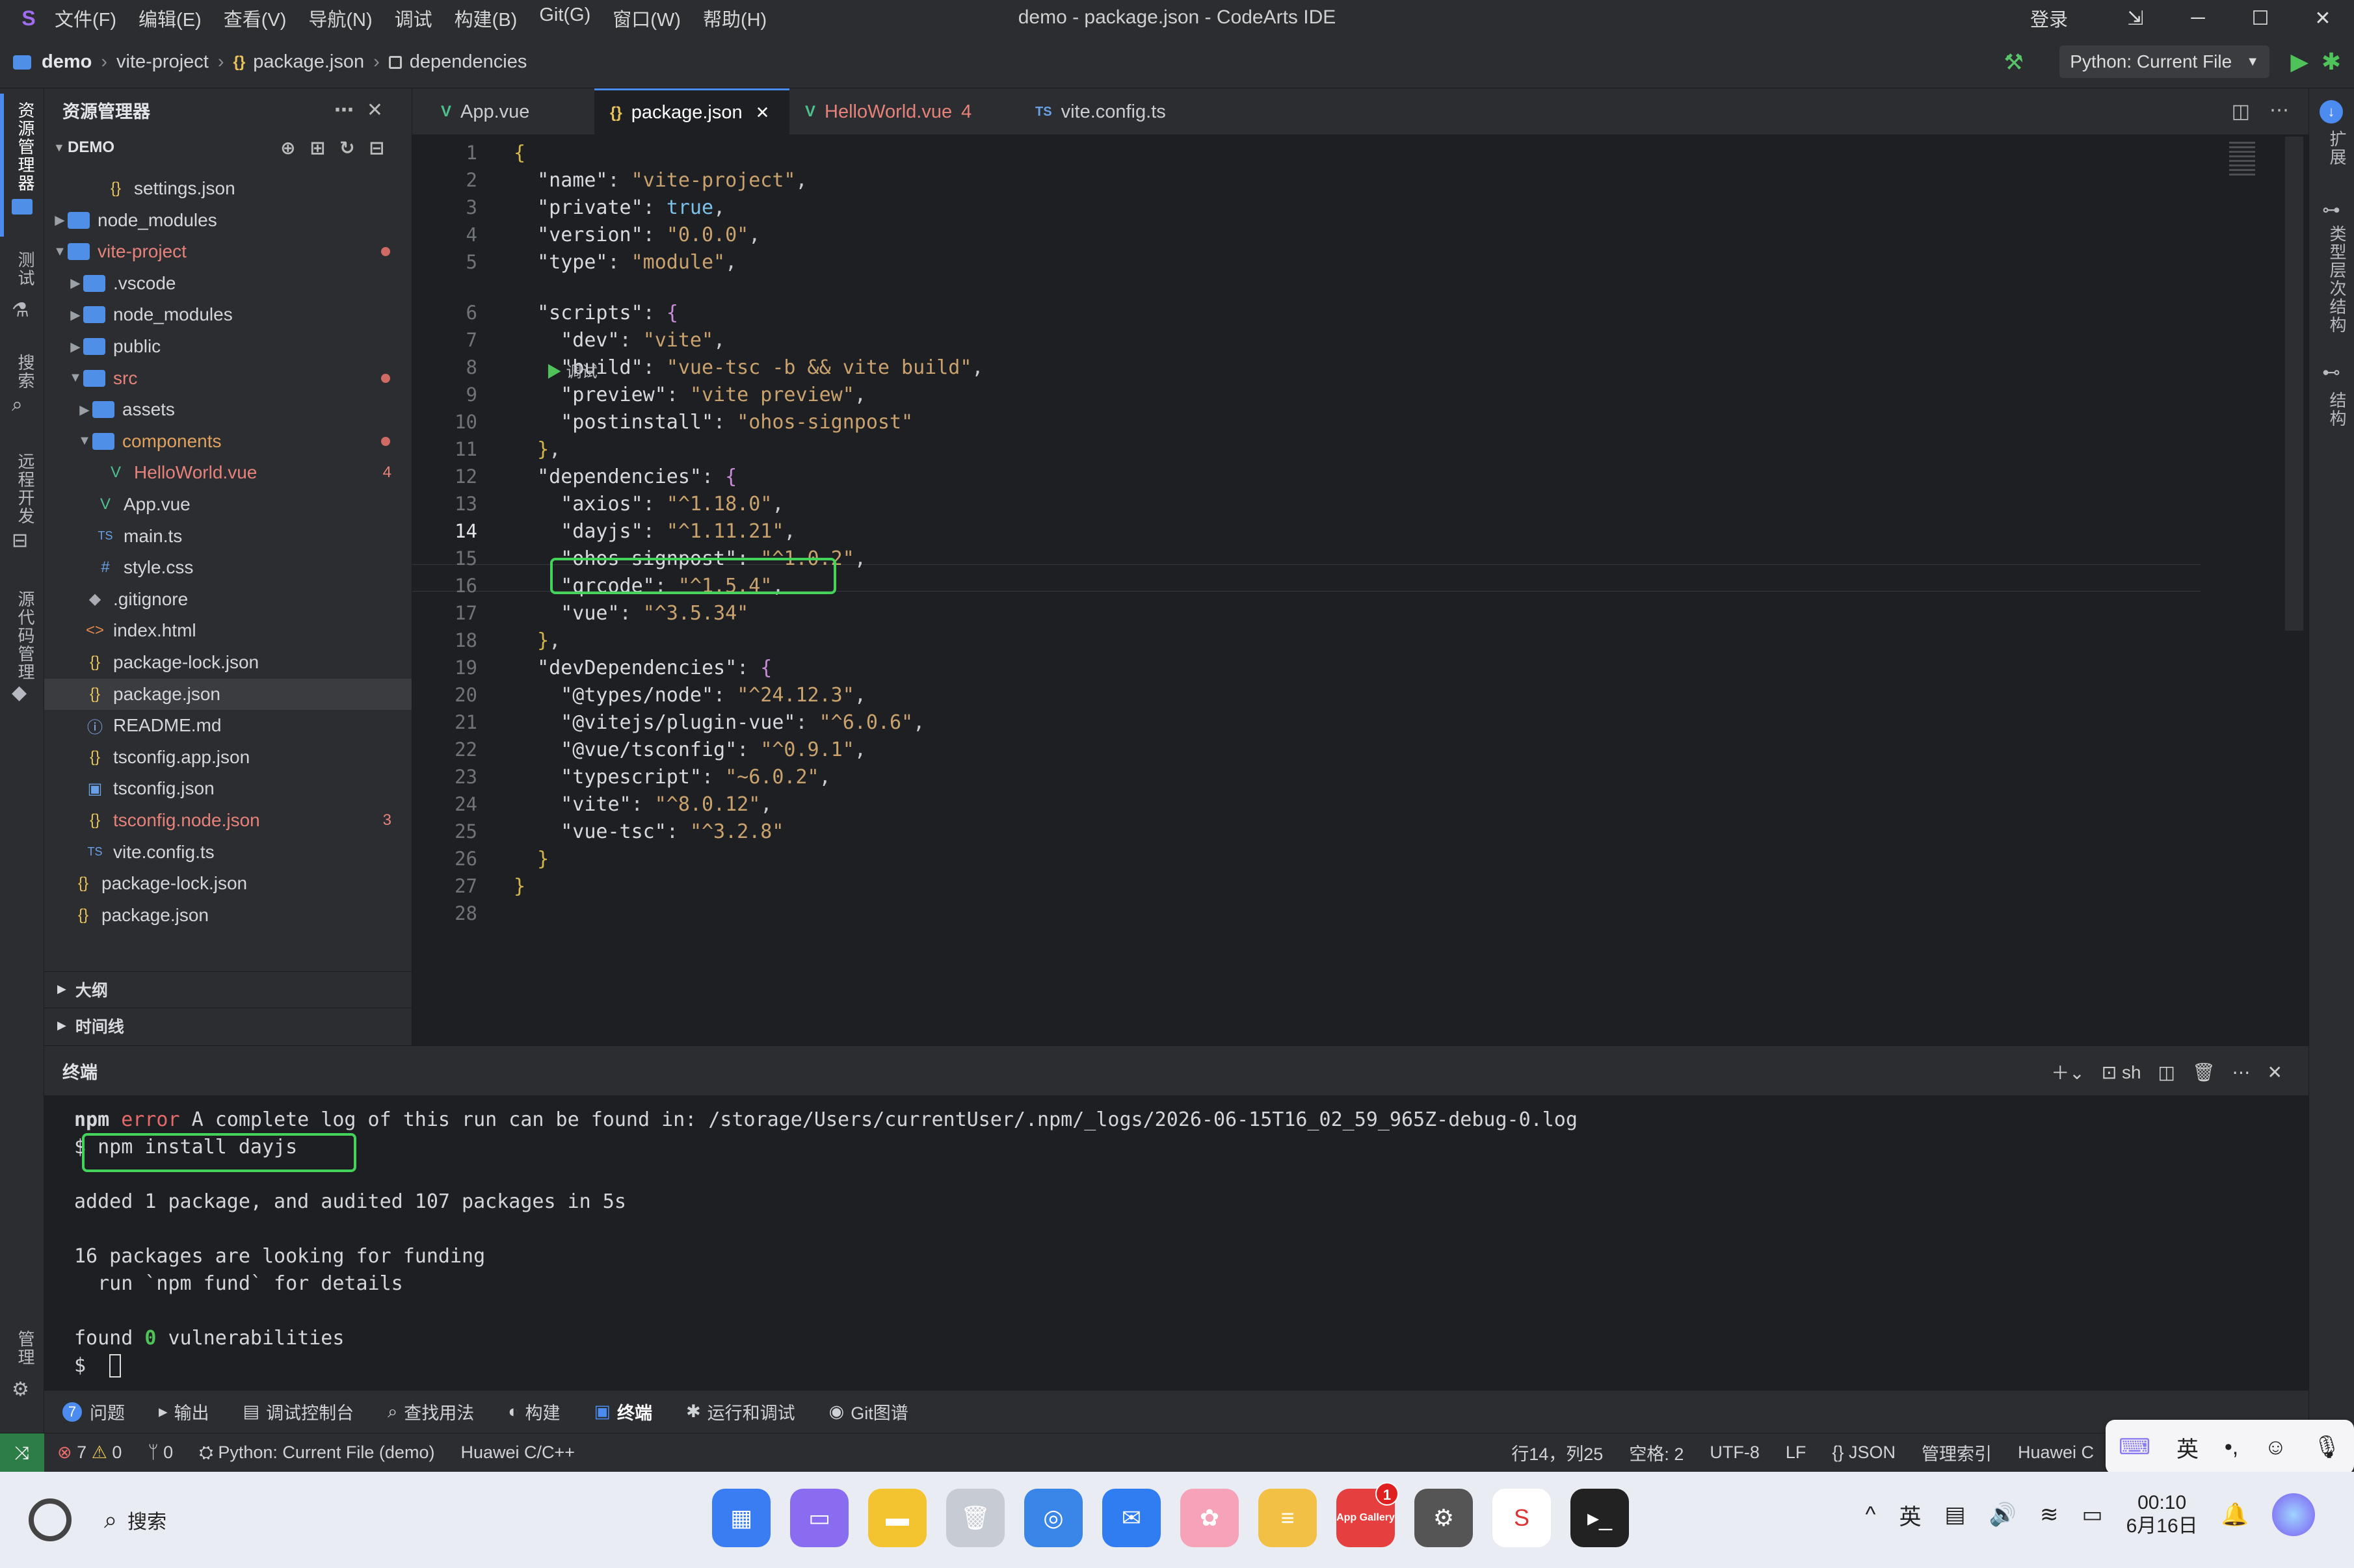 The height and width of the screenshot is (1568, 2354). What do you see at coordinates (2162, 1514) in the screenshot?
I see `clock: 00:10 6月16日` at bounding box center [2162, 1514].